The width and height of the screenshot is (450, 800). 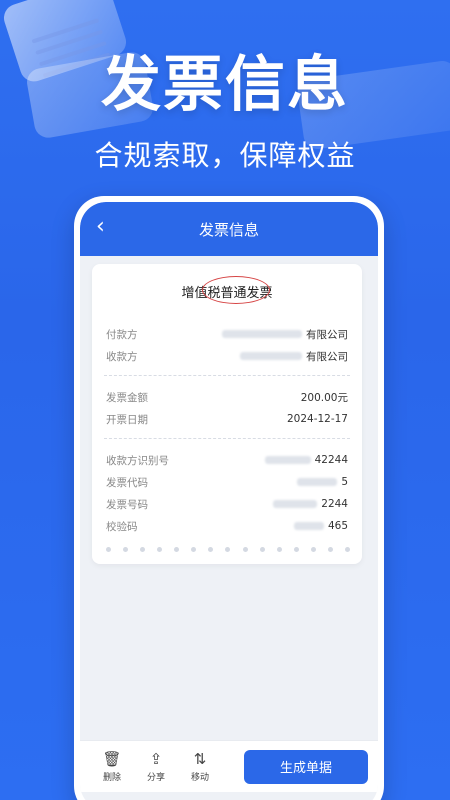 What do you see at coordinates (227, 482) in the screenshot?
I see `code-row: 发票代码 5` at bounding box center [227, 482].